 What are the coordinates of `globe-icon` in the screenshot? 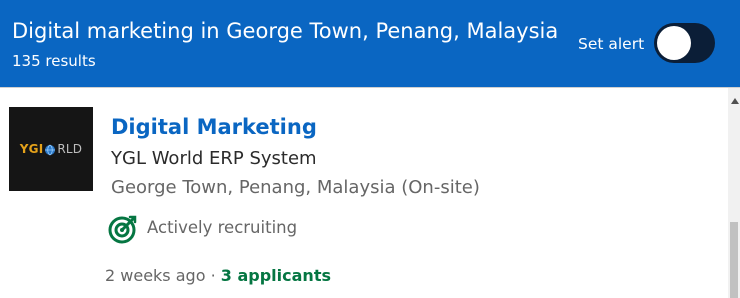 It's located at (50, 149).